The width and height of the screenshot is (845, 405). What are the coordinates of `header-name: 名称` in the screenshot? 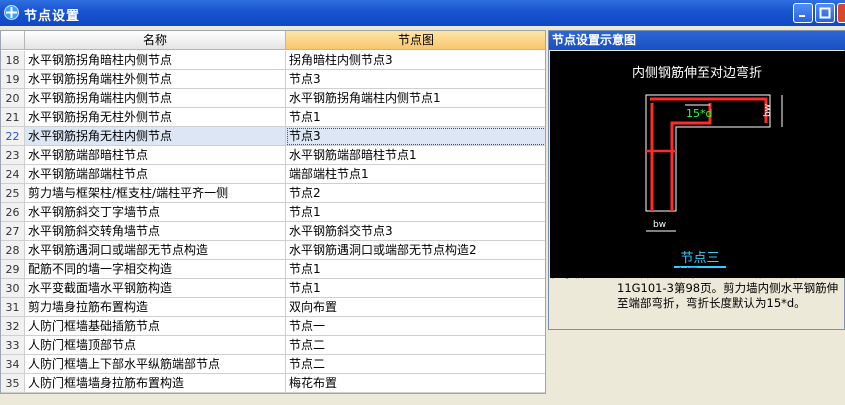 It's located at (155, 40).